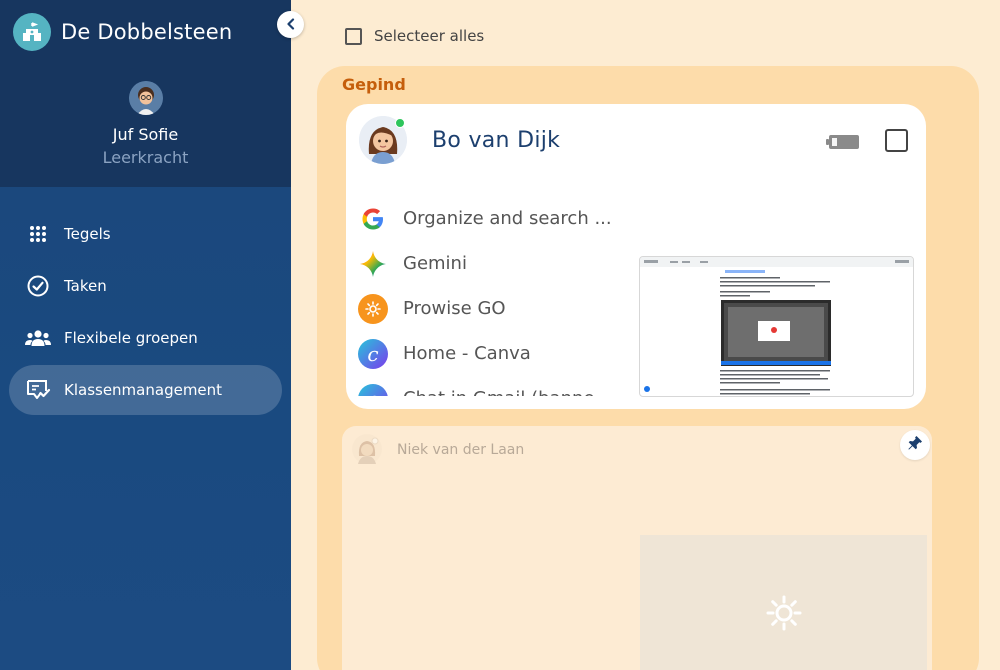 This screenshot has width=1000, height=670. What do you see at coordinates (435, 263) in the screenshot?
I see `tab-title: Gemini` at bounding box center [435, 263].